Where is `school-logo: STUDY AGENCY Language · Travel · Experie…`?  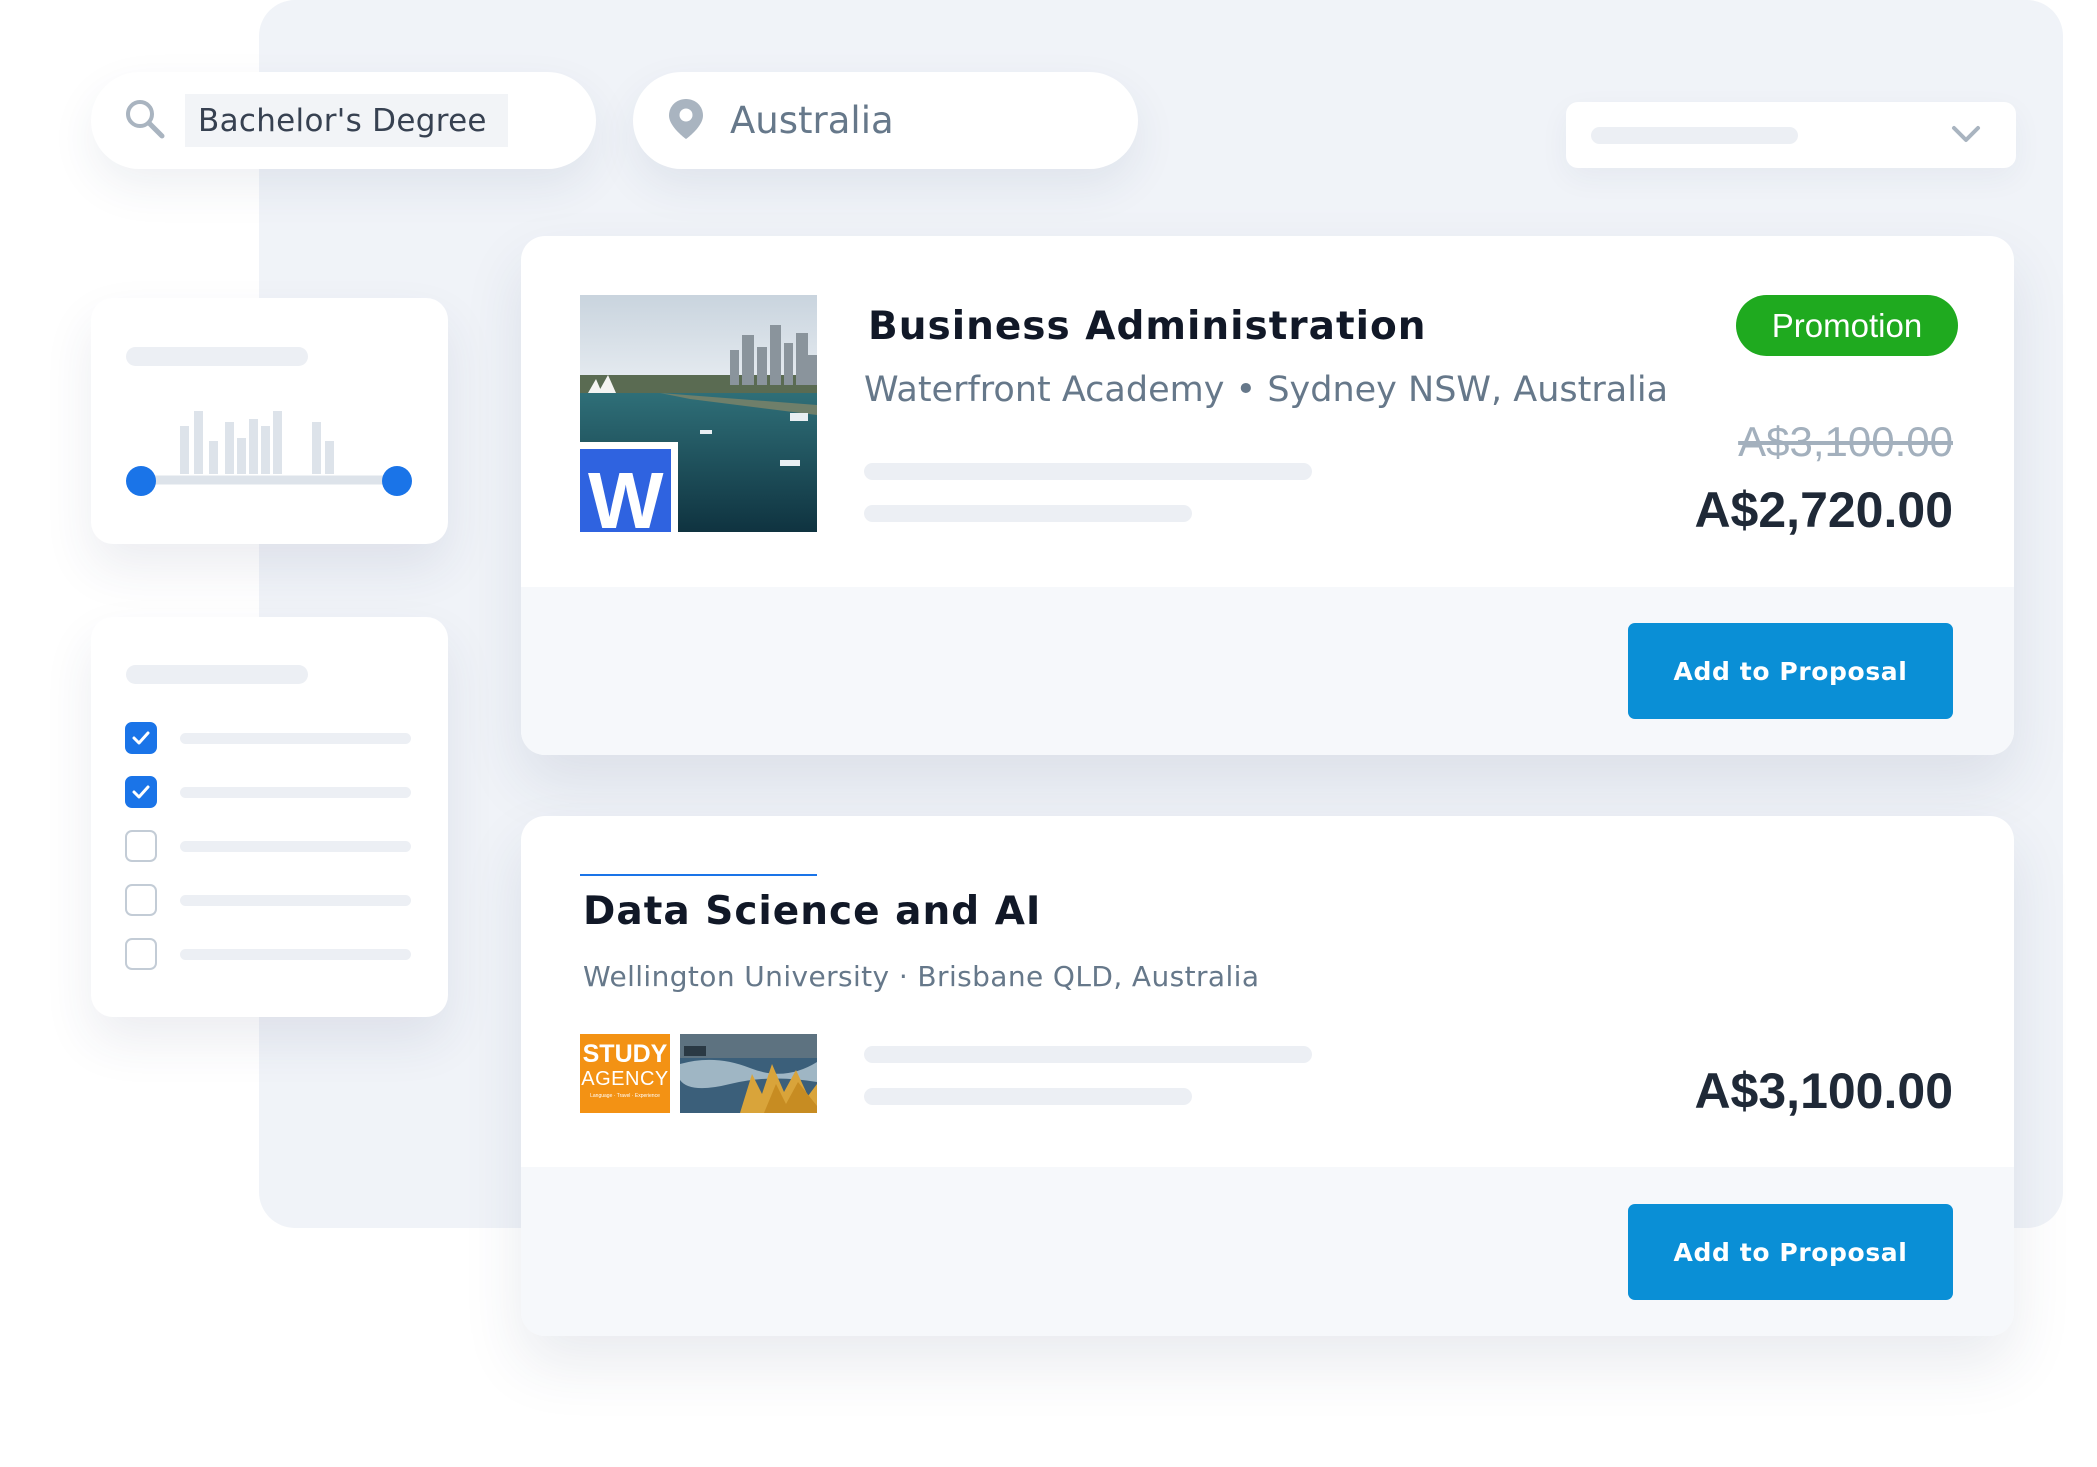 school-logo: STUDY AGENCY Language · Travel · Experie… is located at coordinates (625, 1073).